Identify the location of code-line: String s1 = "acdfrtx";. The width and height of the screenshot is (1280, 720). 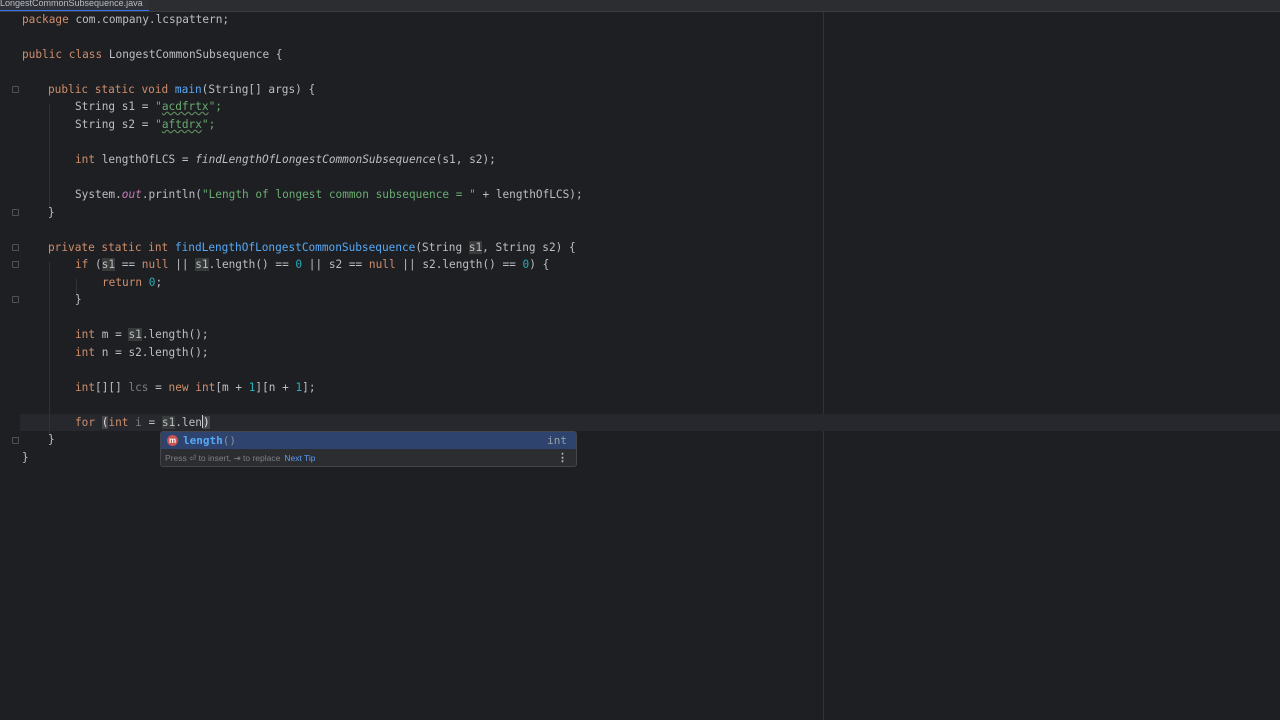
(148, 106).